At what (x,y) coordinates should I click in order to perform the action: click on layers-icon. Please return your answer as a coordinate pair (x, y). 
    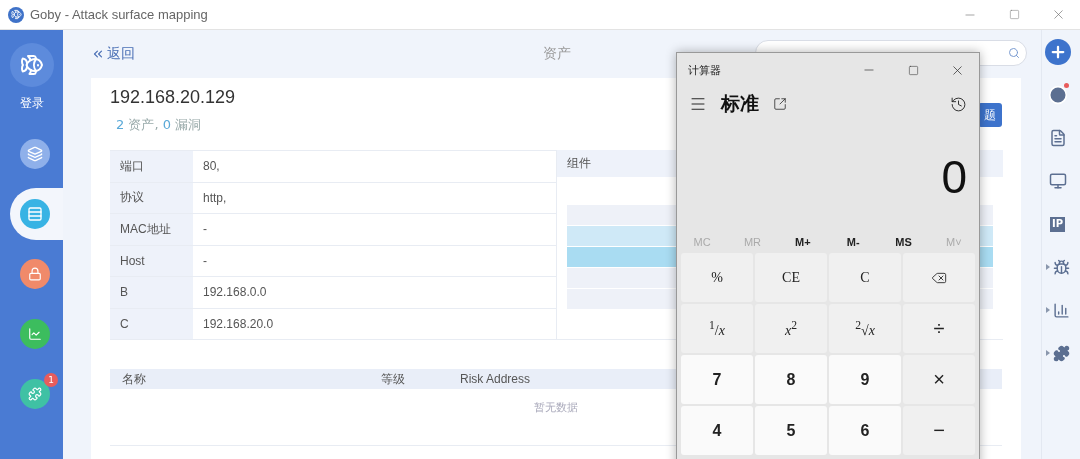
    Looking at the image, I should click on (35, 154).